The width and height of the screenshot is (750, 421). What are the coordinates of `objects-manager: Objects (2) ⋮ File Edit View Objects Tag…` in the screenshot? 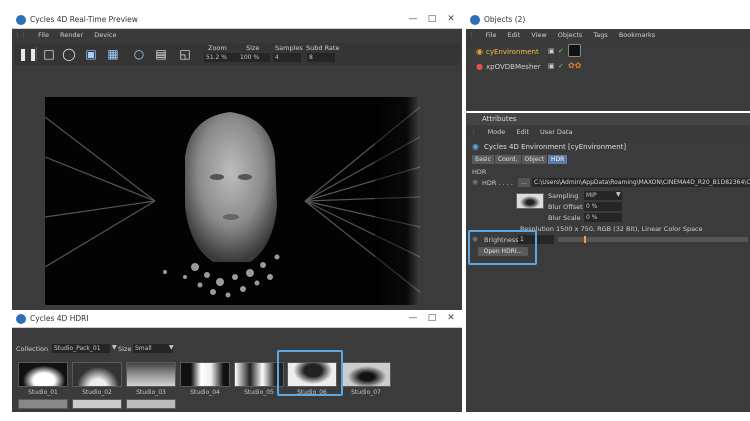 It's located at (608, 61).